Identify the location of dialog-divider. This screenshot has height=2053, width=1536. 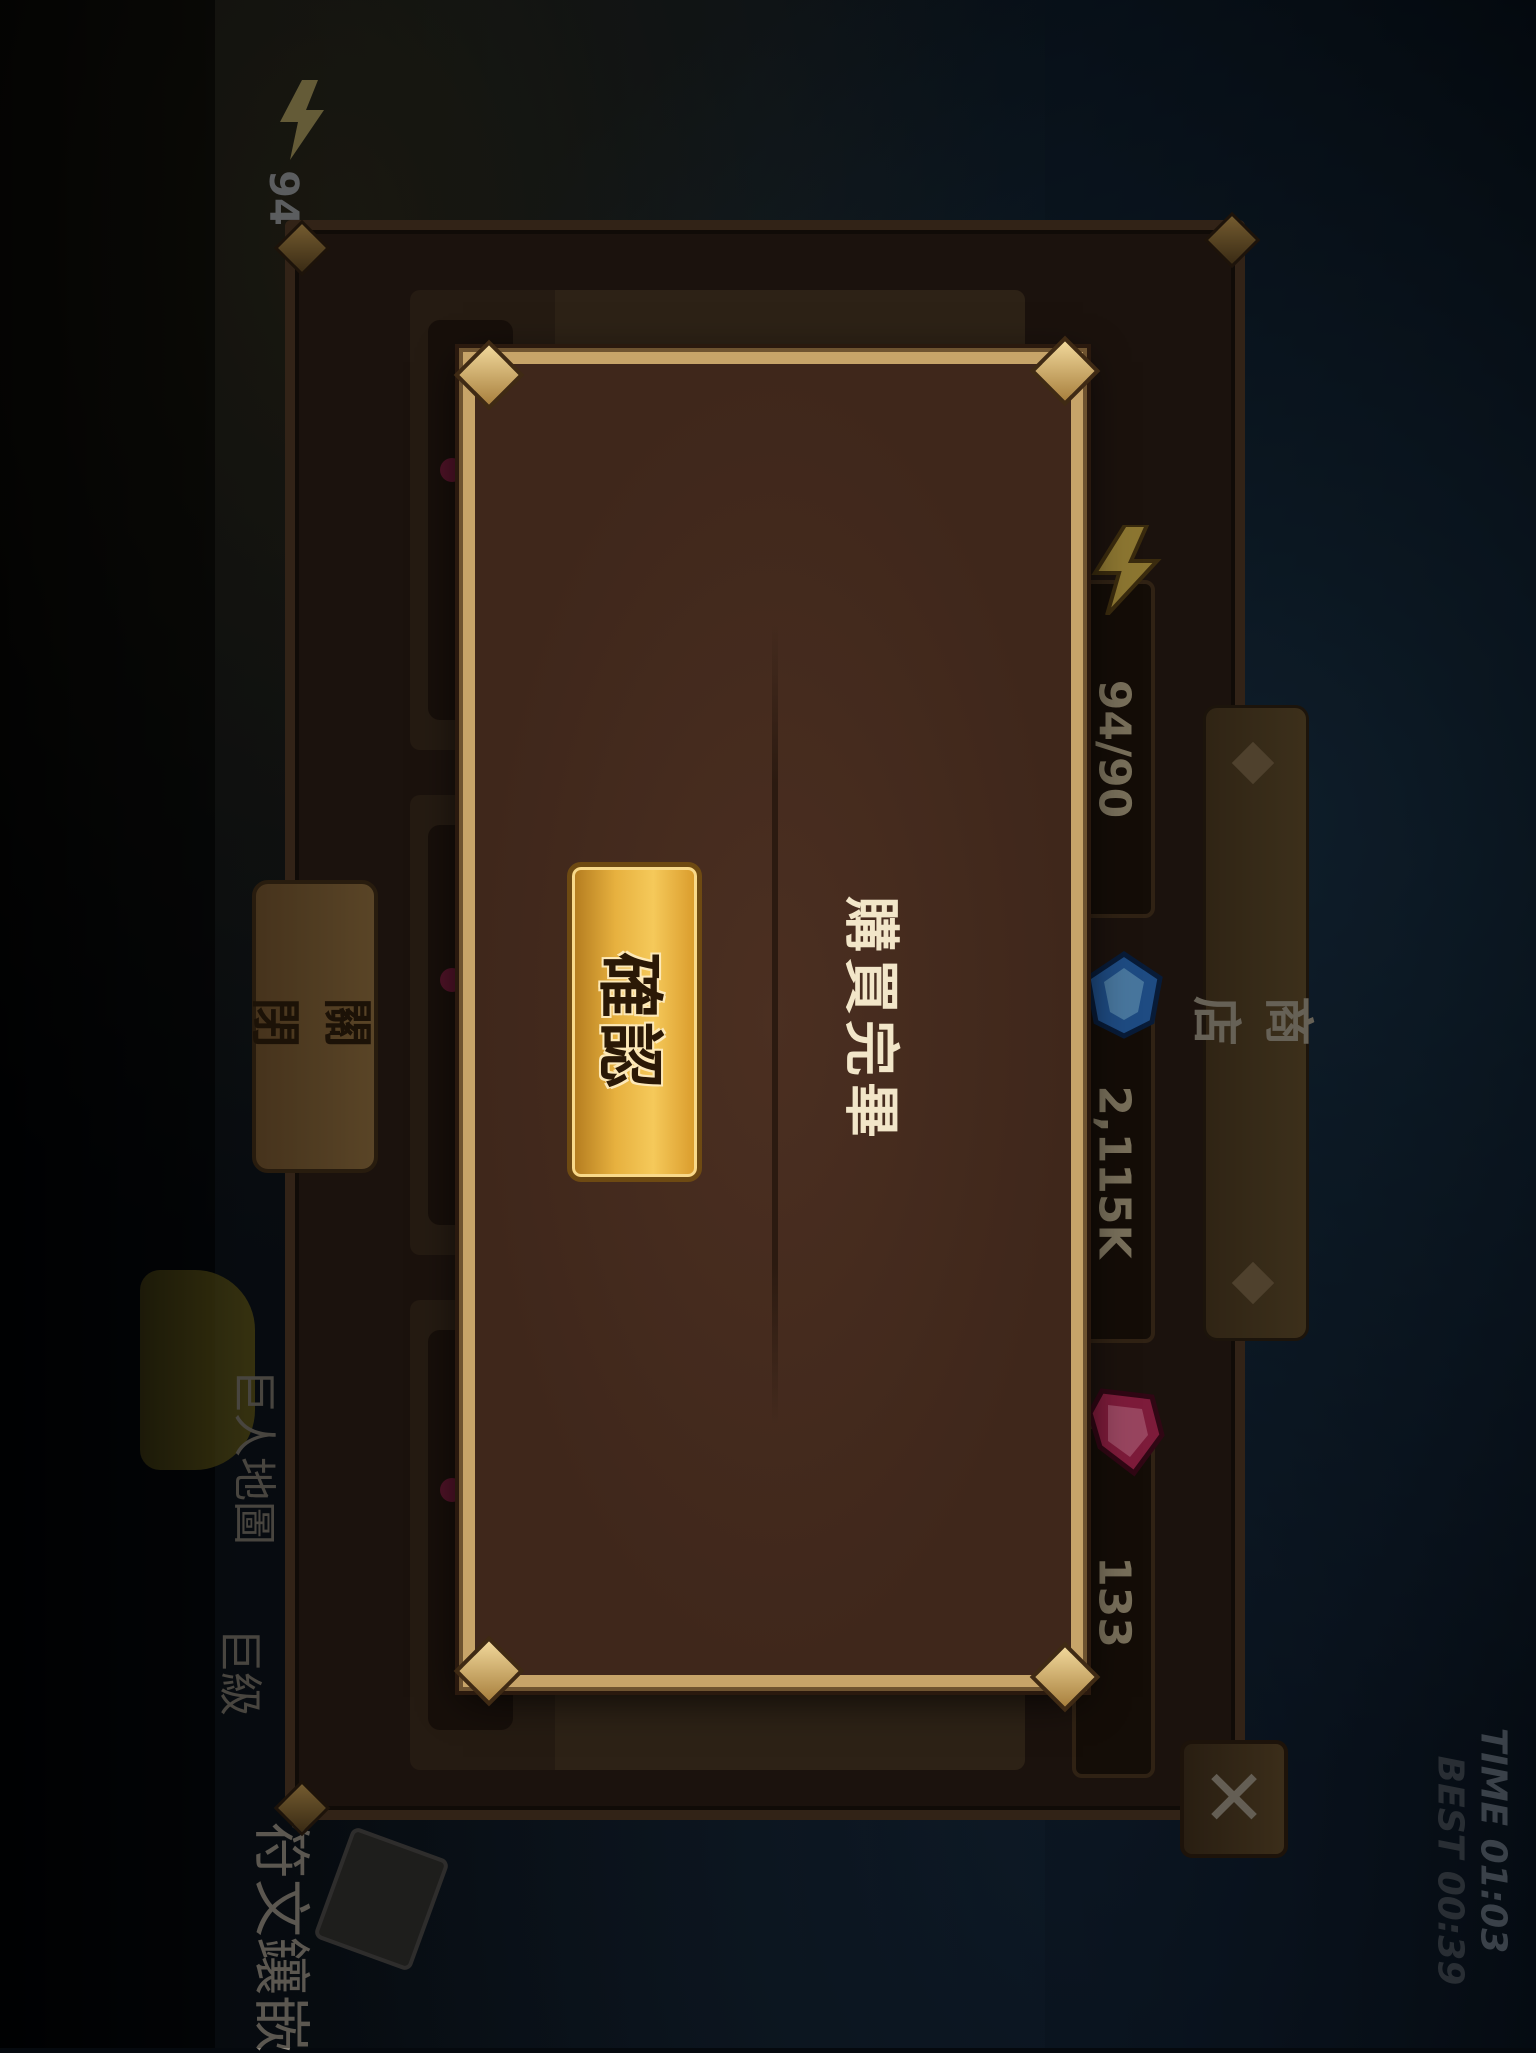
(775, 1024).